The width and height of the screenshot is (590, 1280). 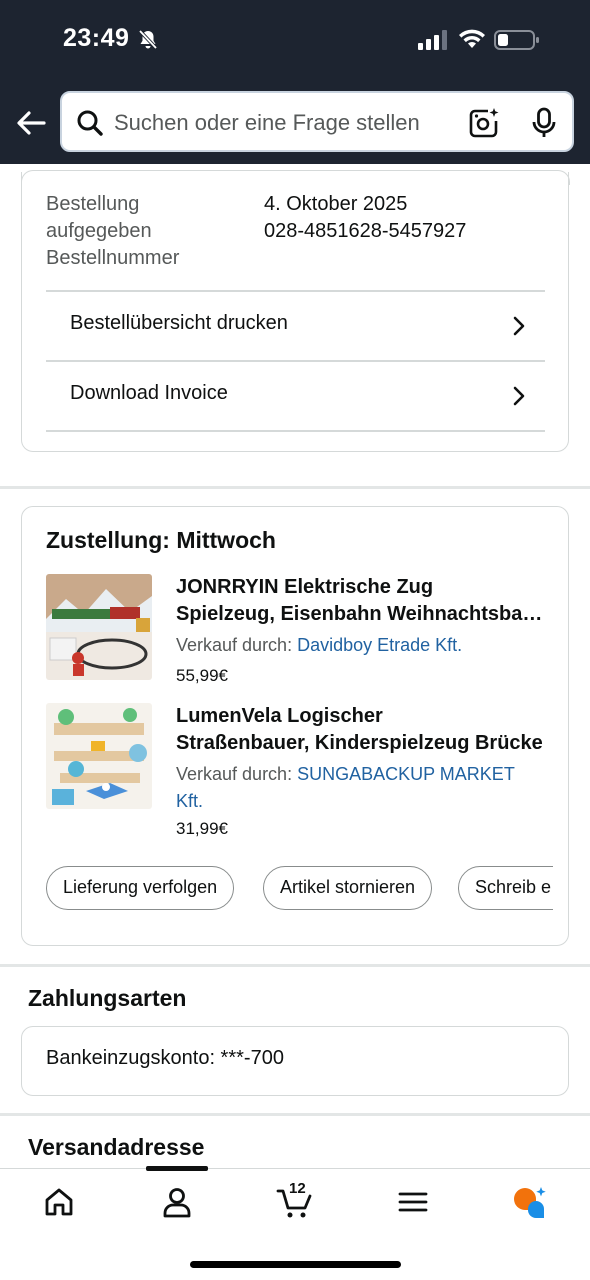 I want to click on microphone-icon, so click(x=544, y=123).